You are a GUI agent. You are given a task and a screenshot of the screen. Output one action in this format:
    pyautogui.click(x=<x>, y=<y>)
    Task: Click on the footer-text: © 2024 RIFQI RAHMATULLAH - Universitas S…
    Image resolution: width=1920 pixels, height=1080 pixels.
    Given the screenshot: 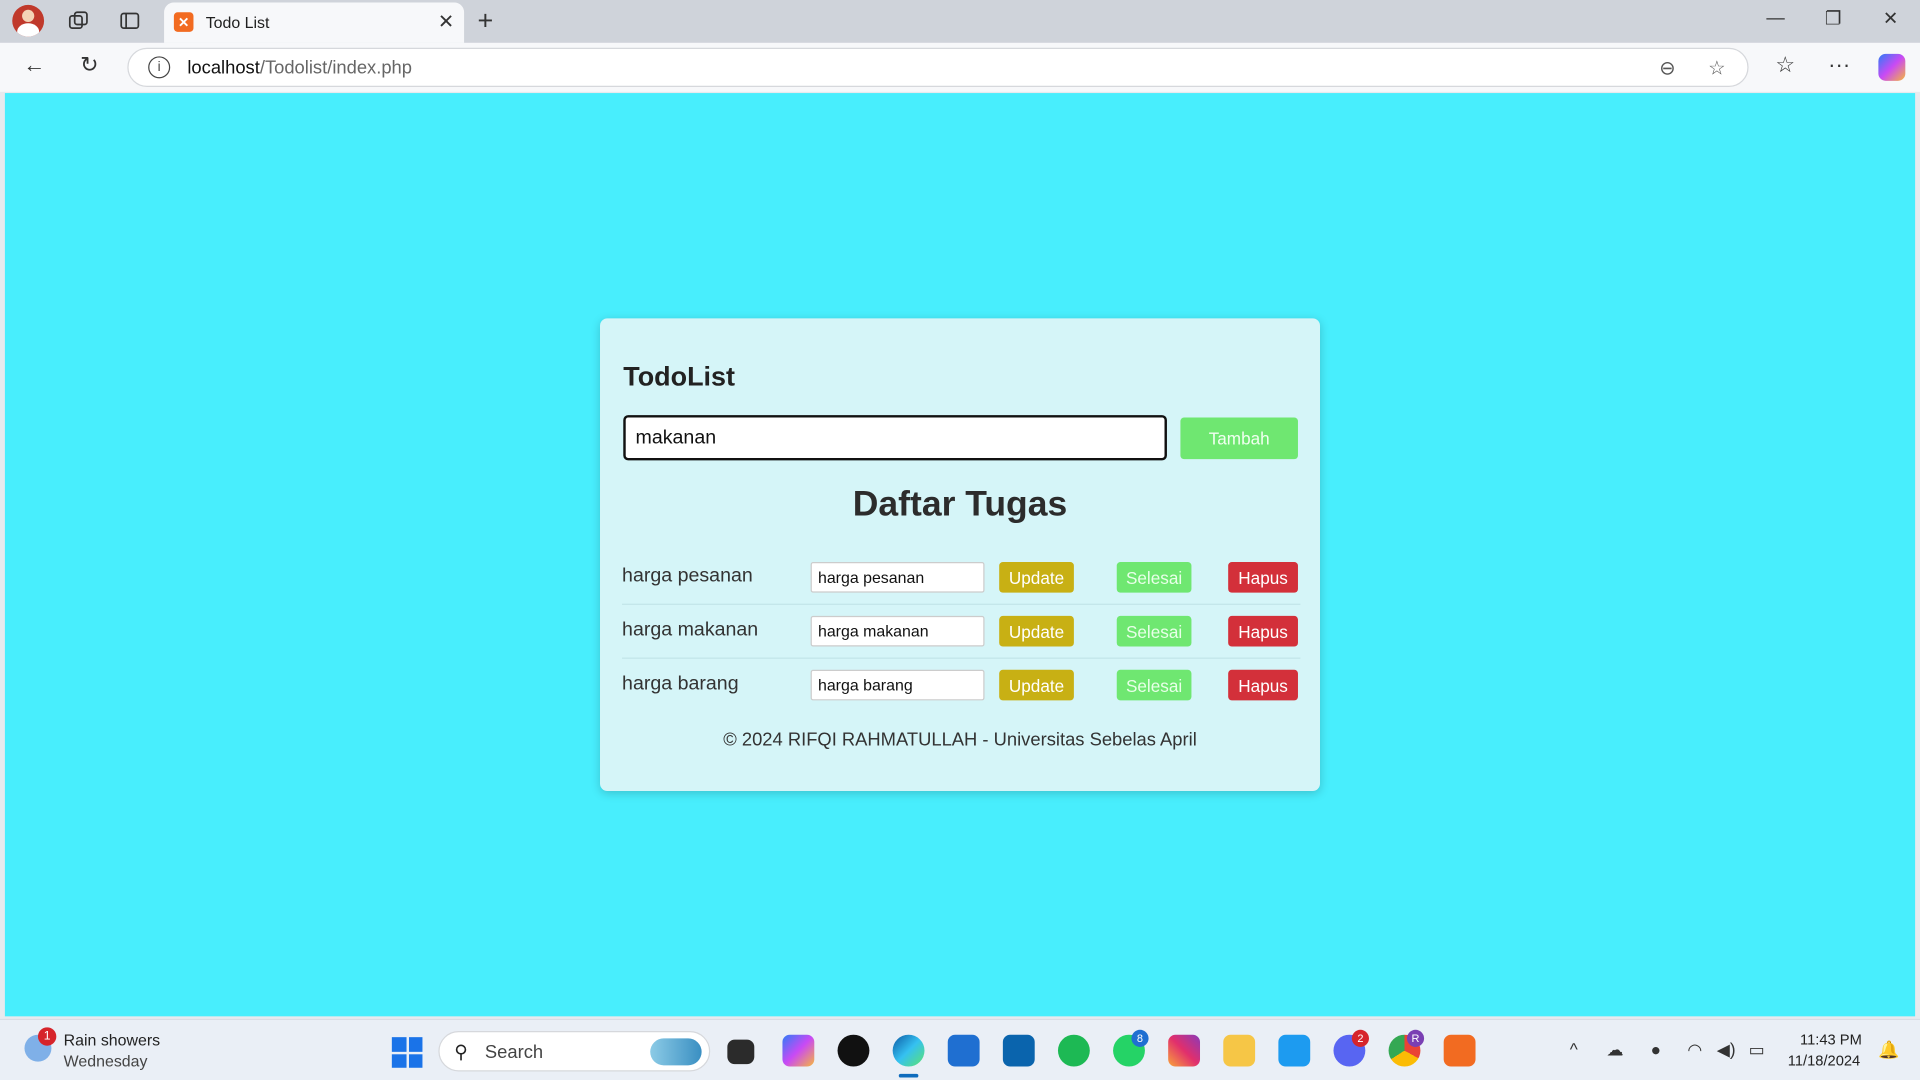 What is the action you would take?
    pyautogui.click(x=960, y=740)
    